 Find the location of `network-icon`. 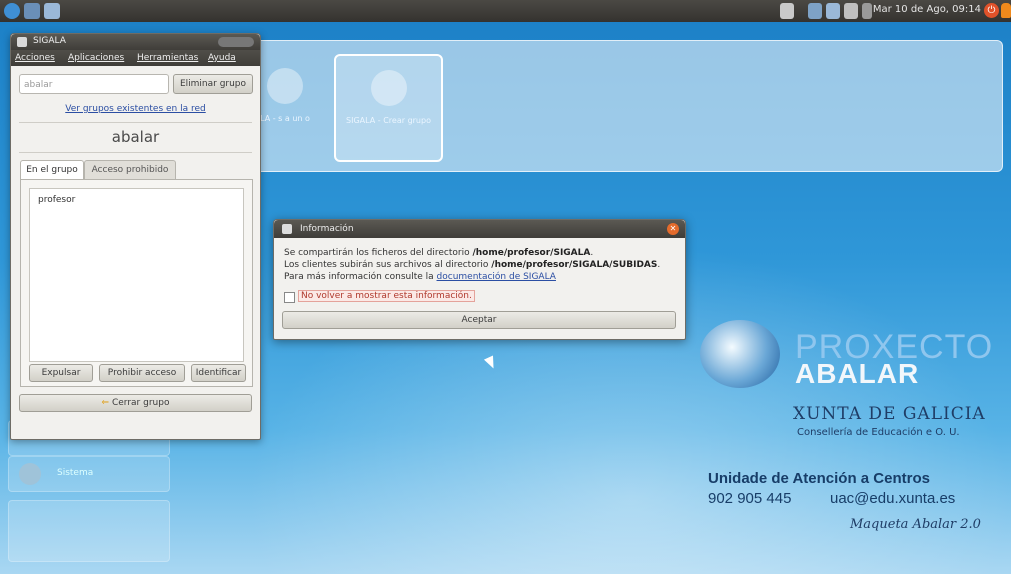

network-icon is located at coordinates (787, 11).